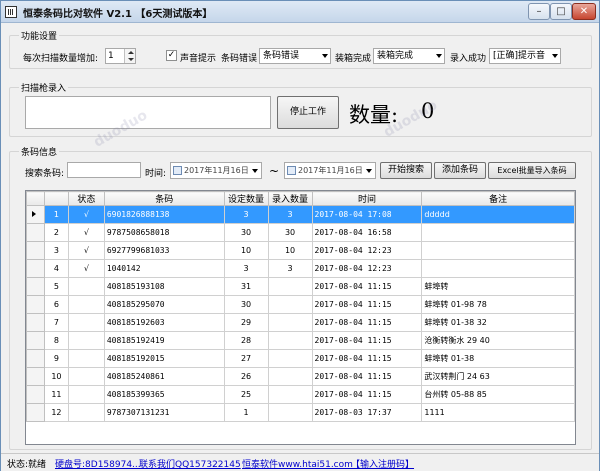 This screenshot has width=600, height=471. Describe the element at coordinates (56, 340) in the screenshot. I see `row-number: 8` at that location.